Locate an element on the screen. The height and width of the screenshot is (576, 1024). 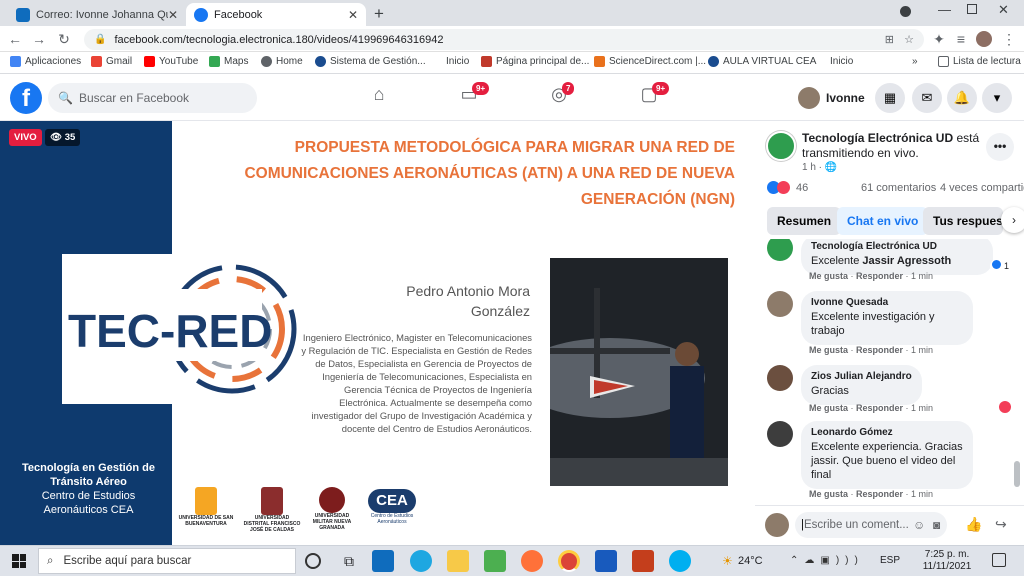
task-view-icon: ⧉ is located at coordinates (349, 561).